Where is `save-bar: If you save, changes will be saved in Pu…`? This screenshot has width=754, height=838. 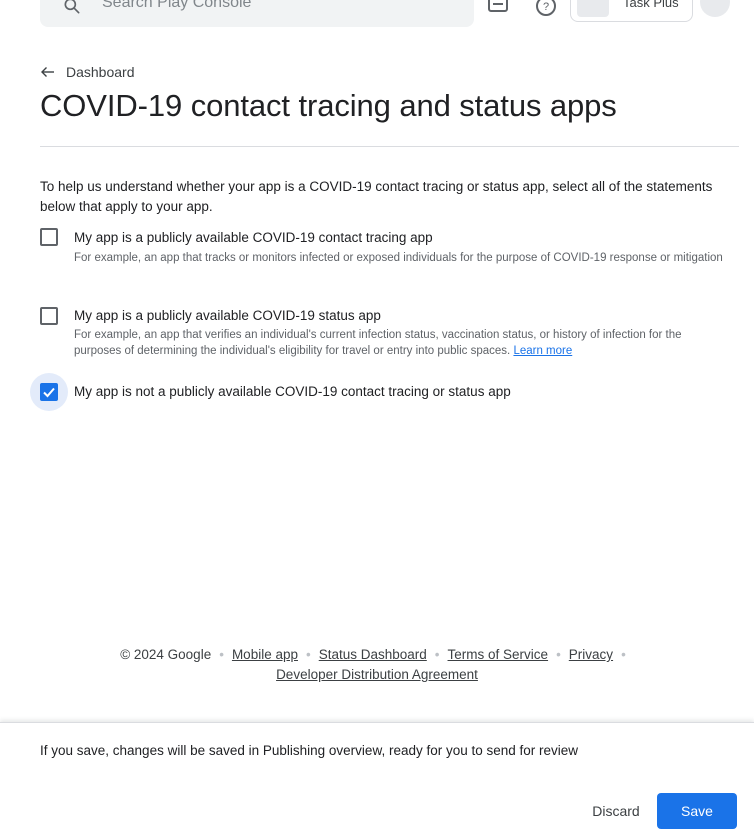 save-bar: If you save, changes will be saved in Pu… is located at coordinates (377, 780).